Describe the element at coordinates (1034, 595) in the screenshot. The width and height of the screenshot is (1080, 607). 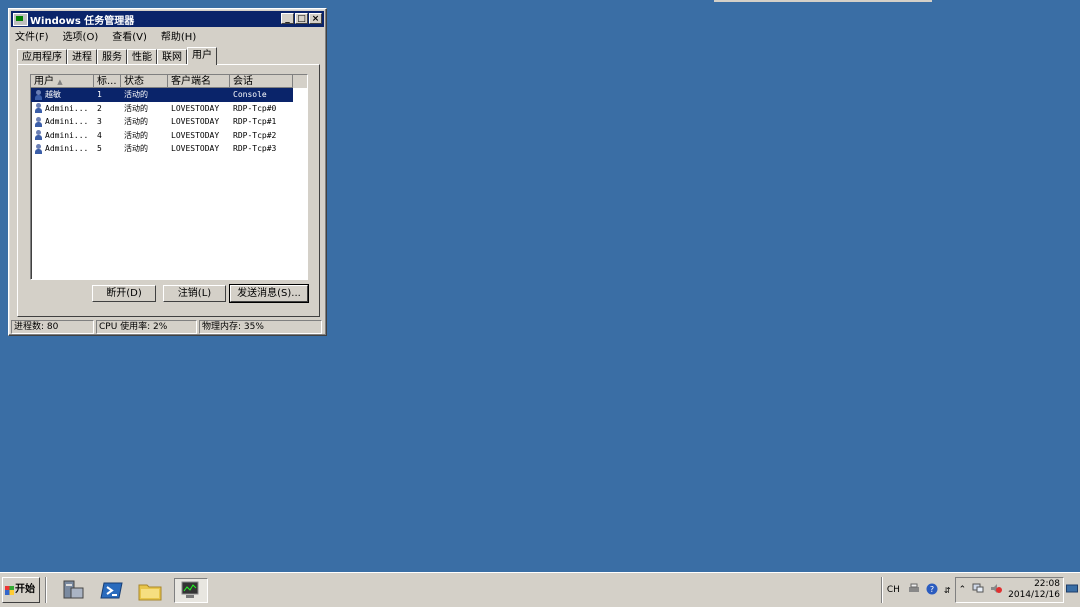
I see `clock-date: 2014/12/16` at that location.